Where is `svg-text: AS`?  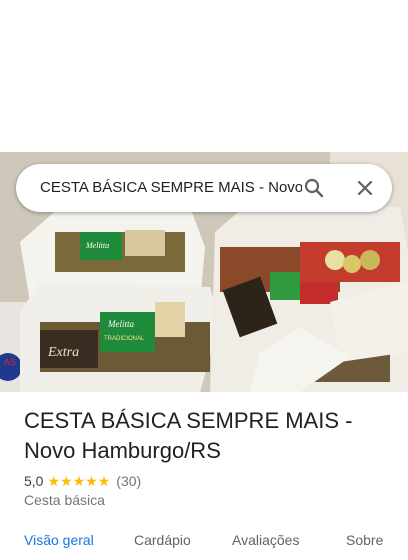
svg-text: AS is located at coordinates (10, 362).